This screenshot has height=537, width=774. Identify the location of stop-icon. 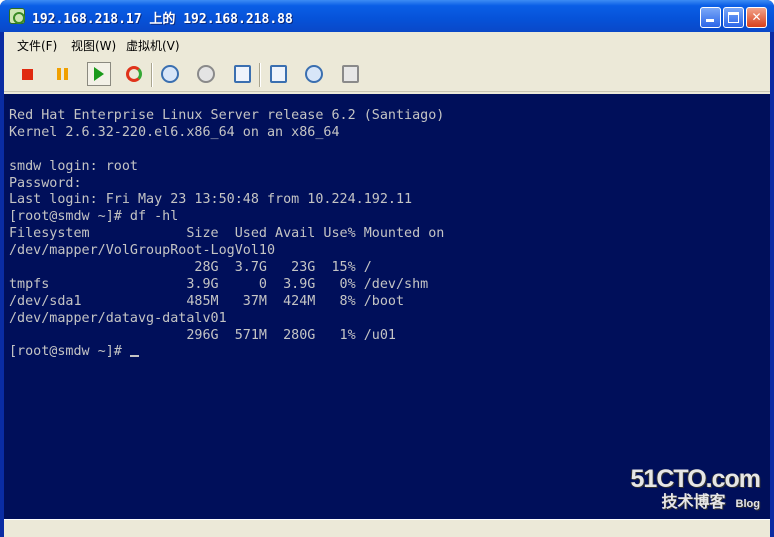
(27, 74).